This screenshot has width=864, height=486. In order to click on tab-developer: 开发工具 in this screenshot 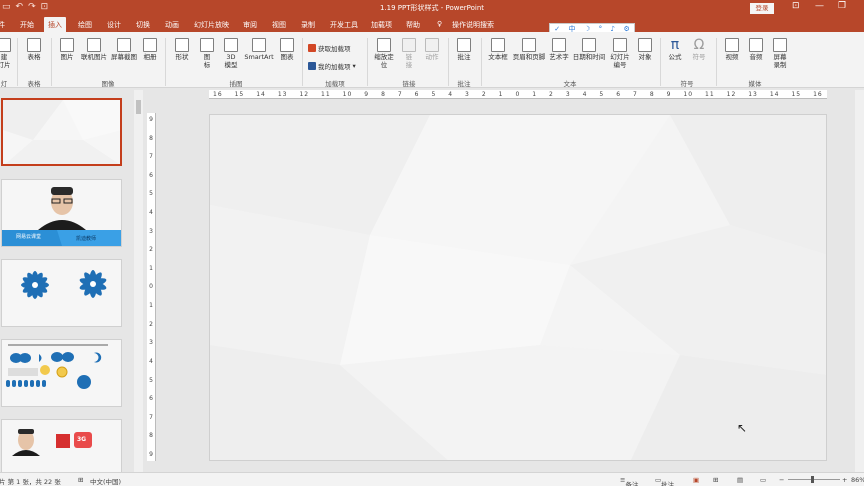, I will do `click(344, 25)`.